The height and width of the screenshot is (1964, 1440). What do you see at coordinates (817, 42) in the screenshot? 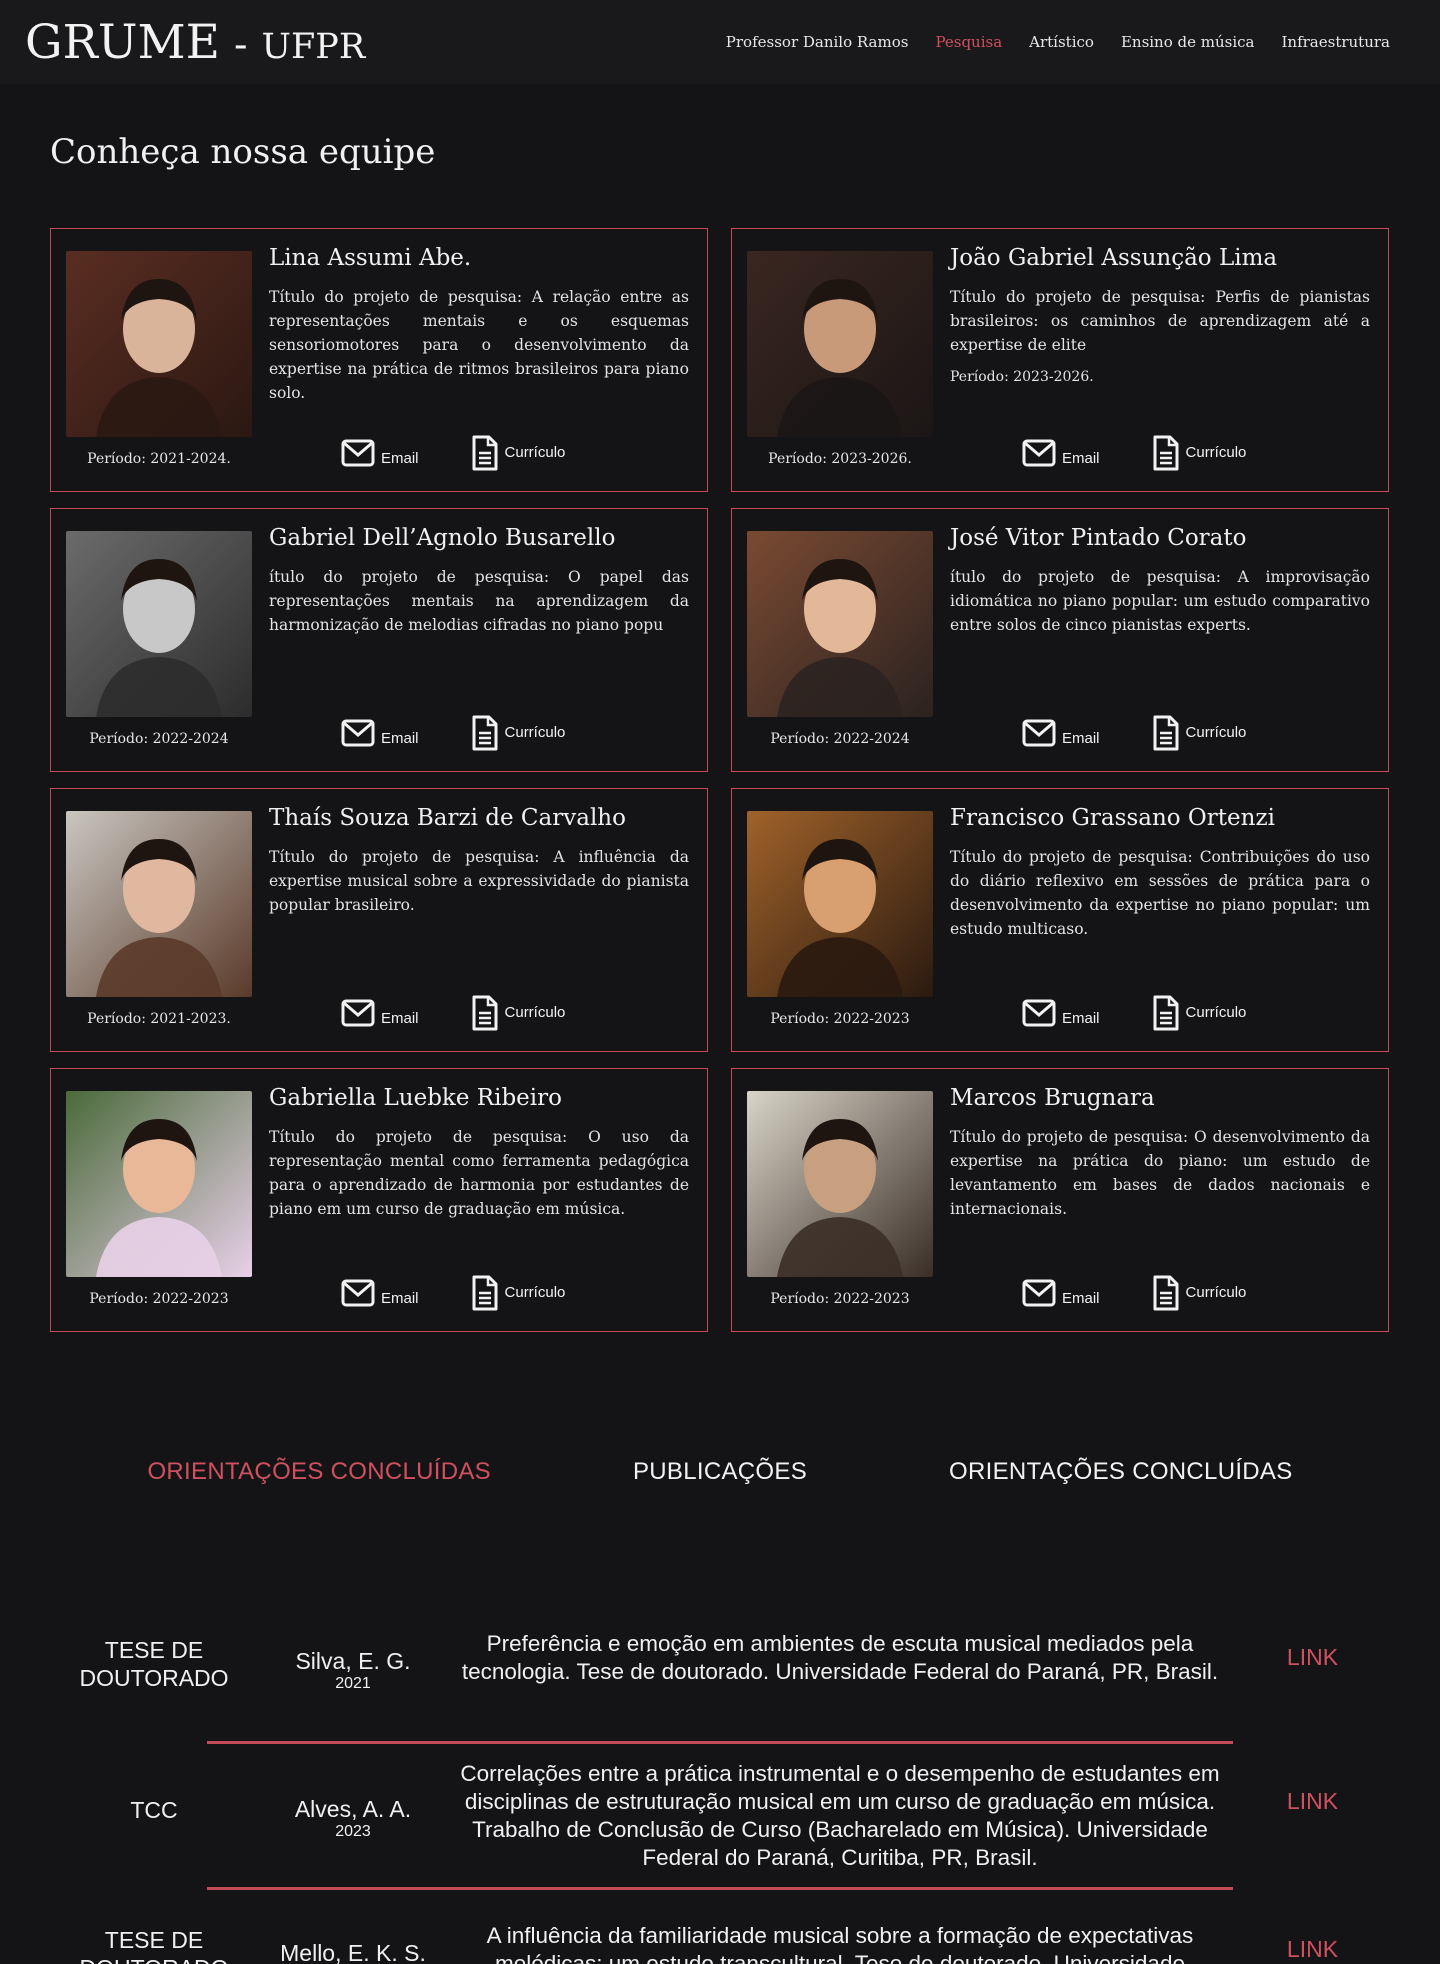
I see `nav-item-professor: Professor Danilo Ramos` at bounding box center [817, 42].